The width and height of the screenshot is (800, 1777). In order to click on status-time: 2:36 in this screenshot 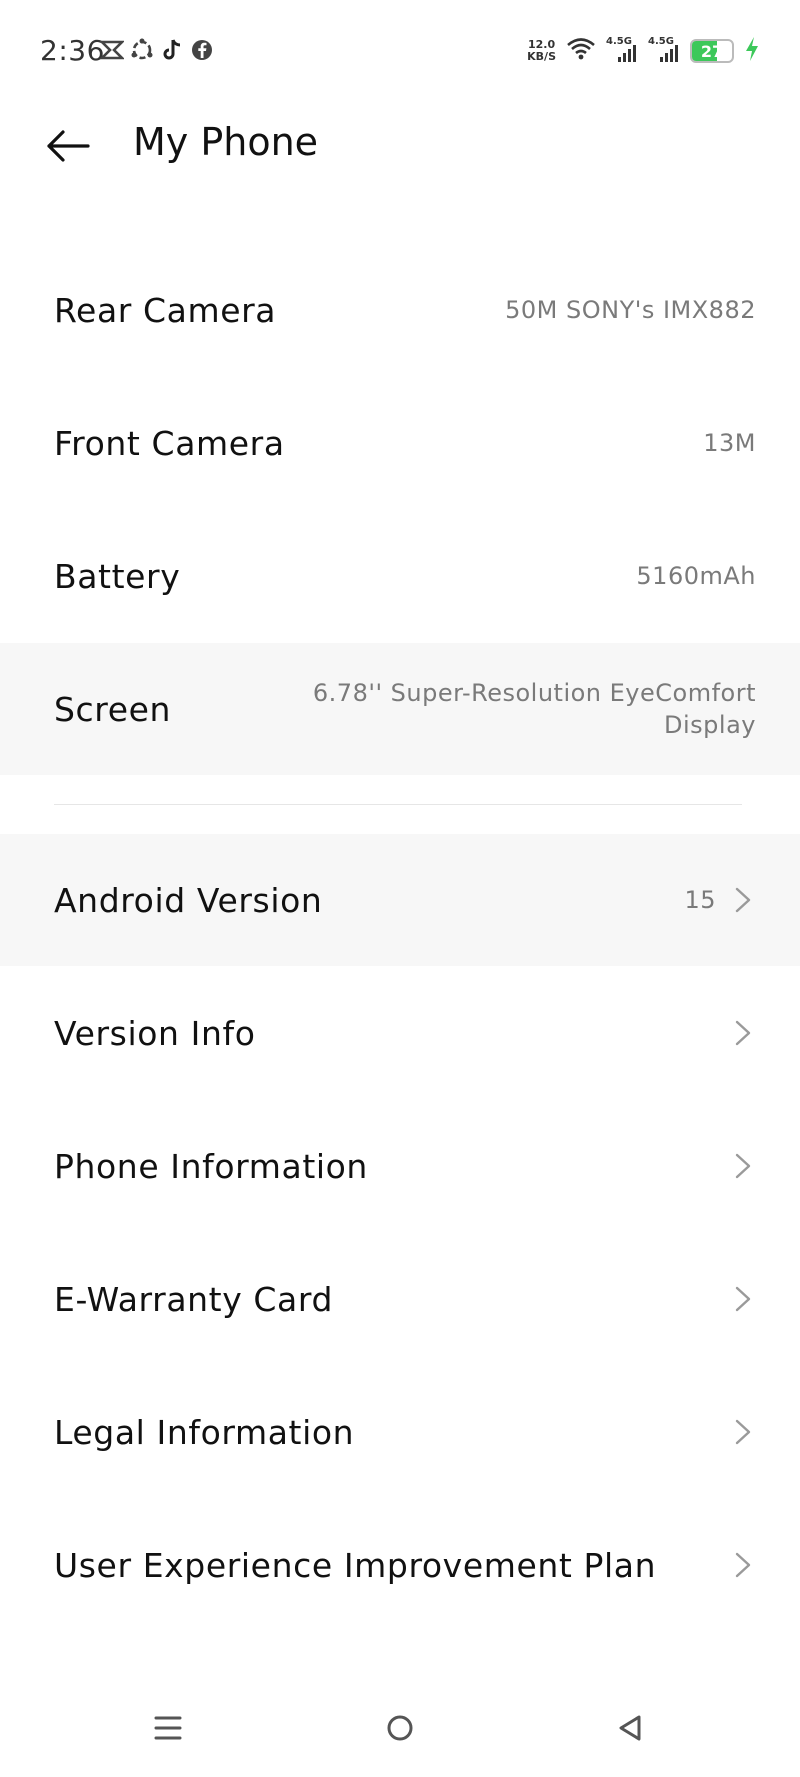, I will do `click(72, 50)`.